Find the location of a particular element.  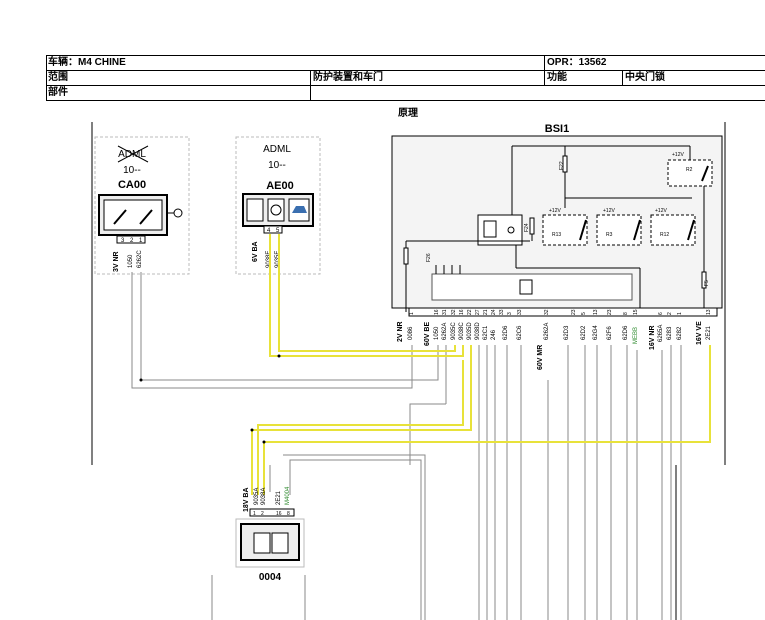

bsi1-wire: 62C6 is located at coordinates (520, 332).